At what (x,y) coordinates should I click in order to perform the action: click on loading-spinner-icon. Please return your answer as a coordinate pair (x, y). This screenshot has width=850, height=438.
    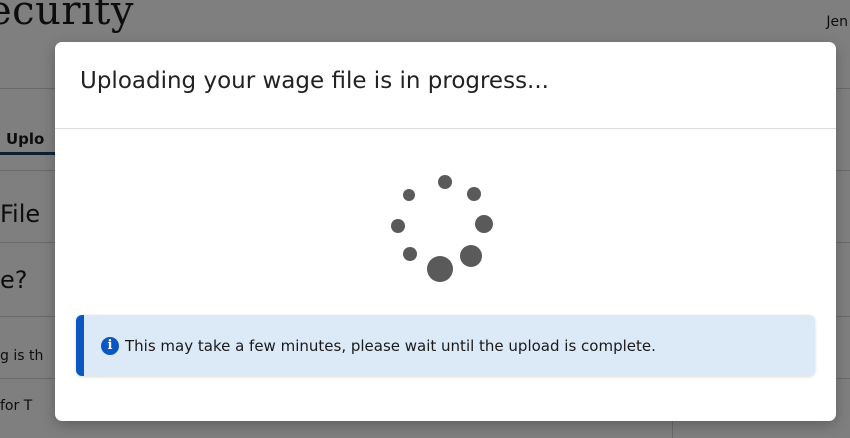
    Looking at the image, I should click on (440, 229).